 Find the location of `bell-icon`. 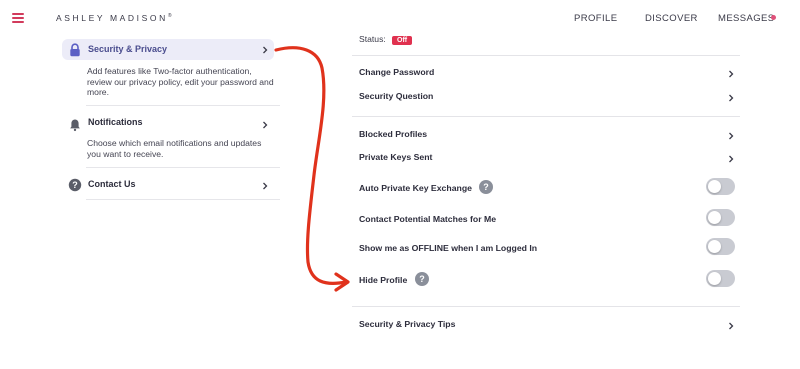

bell-icon is located at coordinates (75, 125).